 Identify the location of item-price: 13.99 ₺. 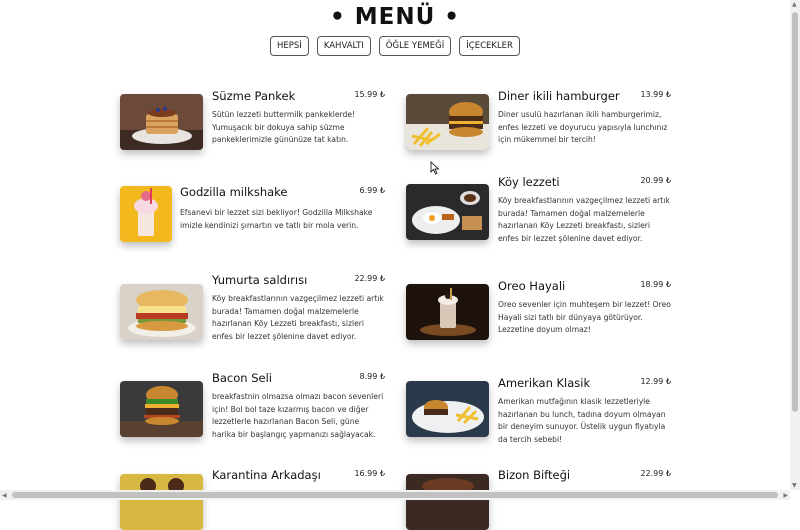
(655, 94).